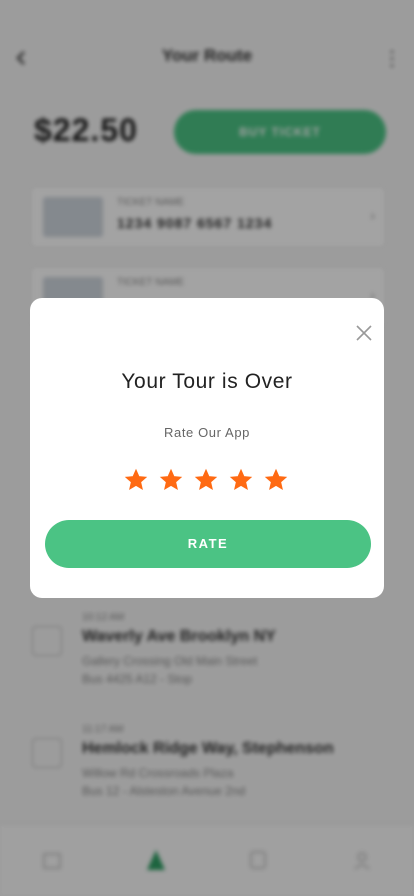  What do you see at coordinates (207, 381) in the screenshot?
I see `dialog-title: Your Tour is Over` at bounding box center [207, 381].